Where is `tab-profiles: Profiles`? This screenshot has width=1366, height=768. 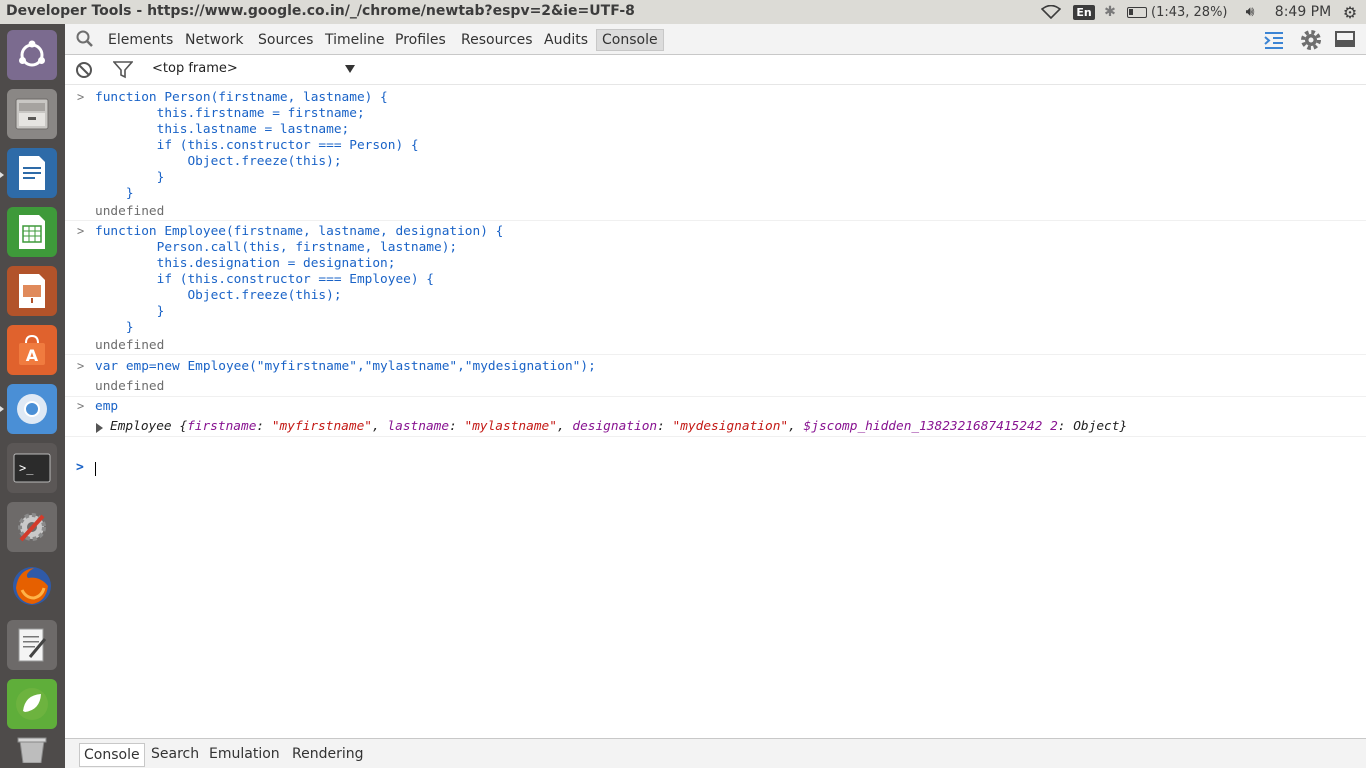 tab-profiles: Profiles is located at coordinates (420, 40).